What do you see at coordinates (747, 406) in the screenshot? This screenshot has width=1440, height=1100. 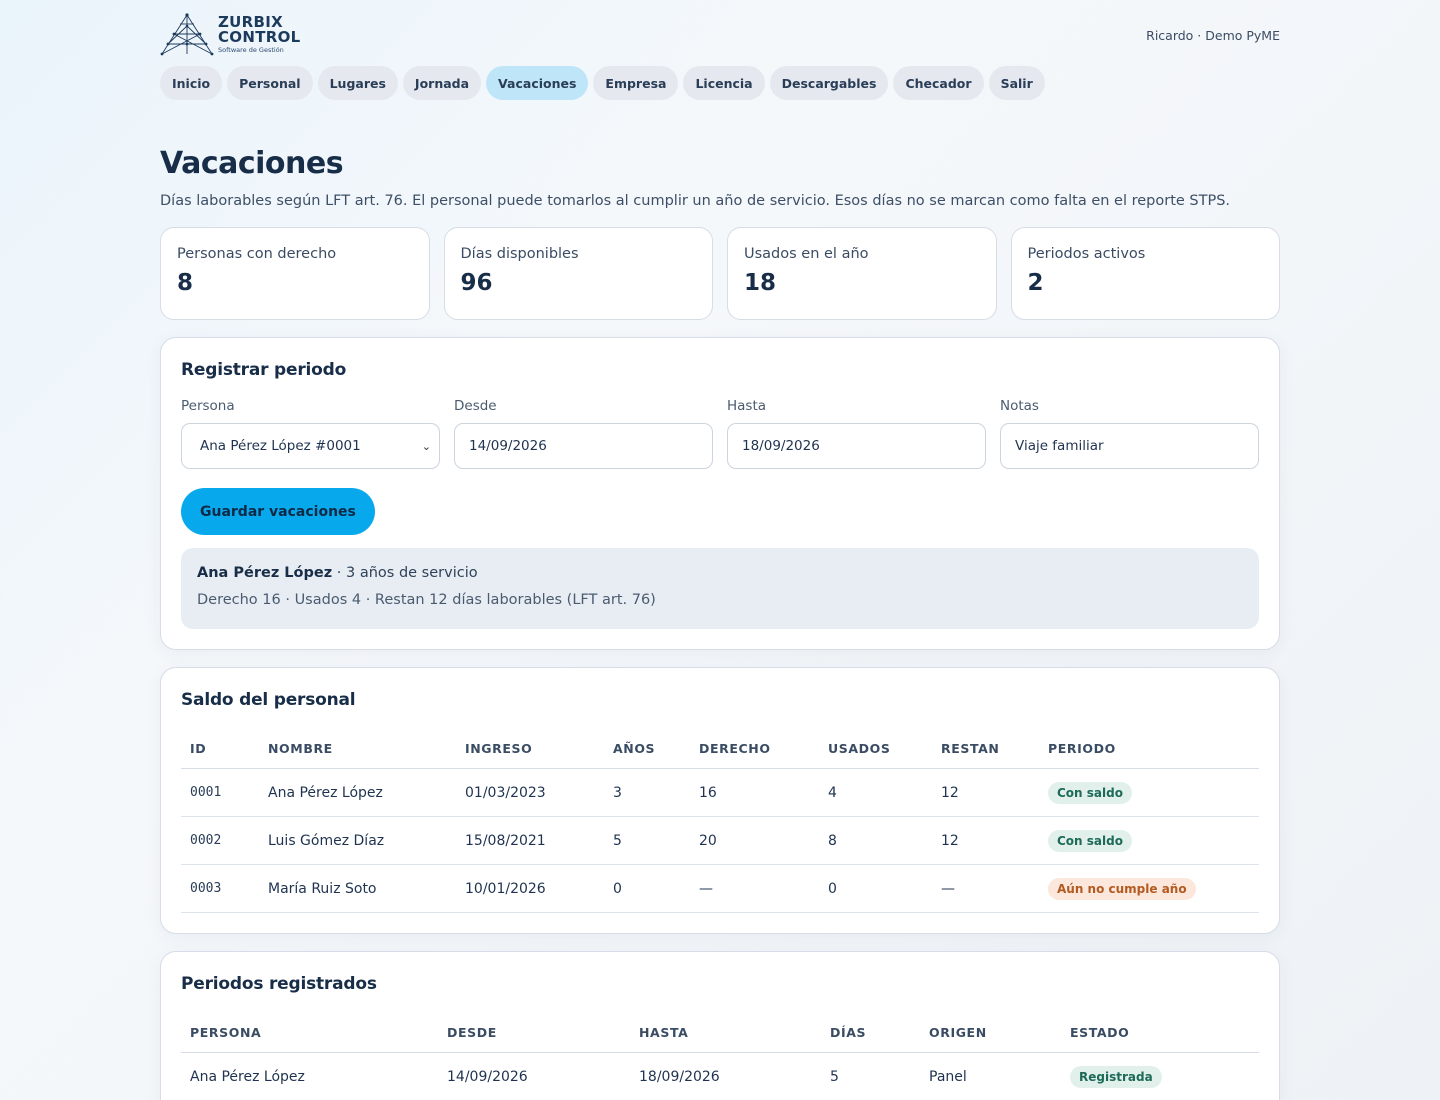 I see `hasta-label: Hasta` at bounding box center [747, 406].